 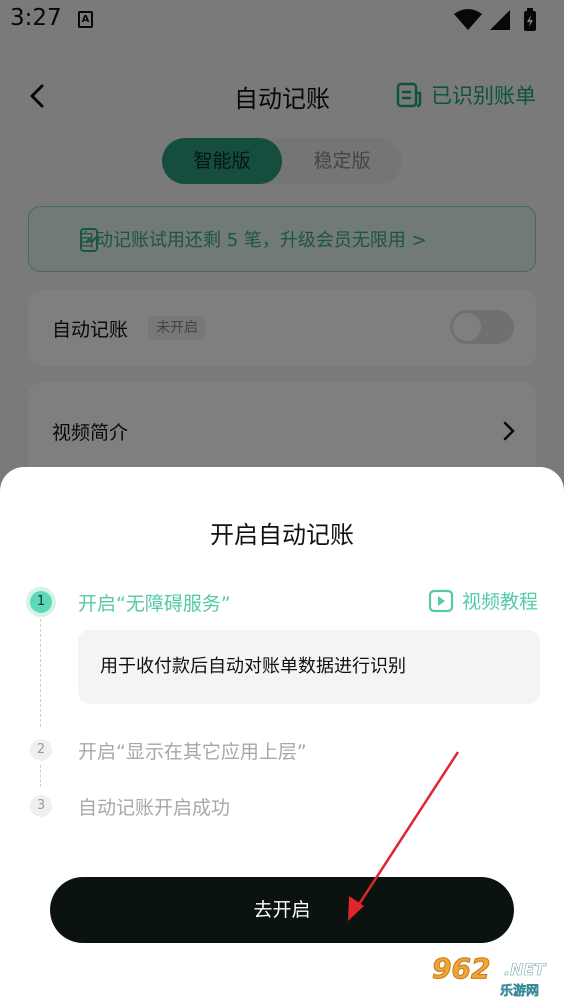 I want to click on step-1-description: 用于收付款后自动对账单数据进行识别, so click(x=309, y=667).